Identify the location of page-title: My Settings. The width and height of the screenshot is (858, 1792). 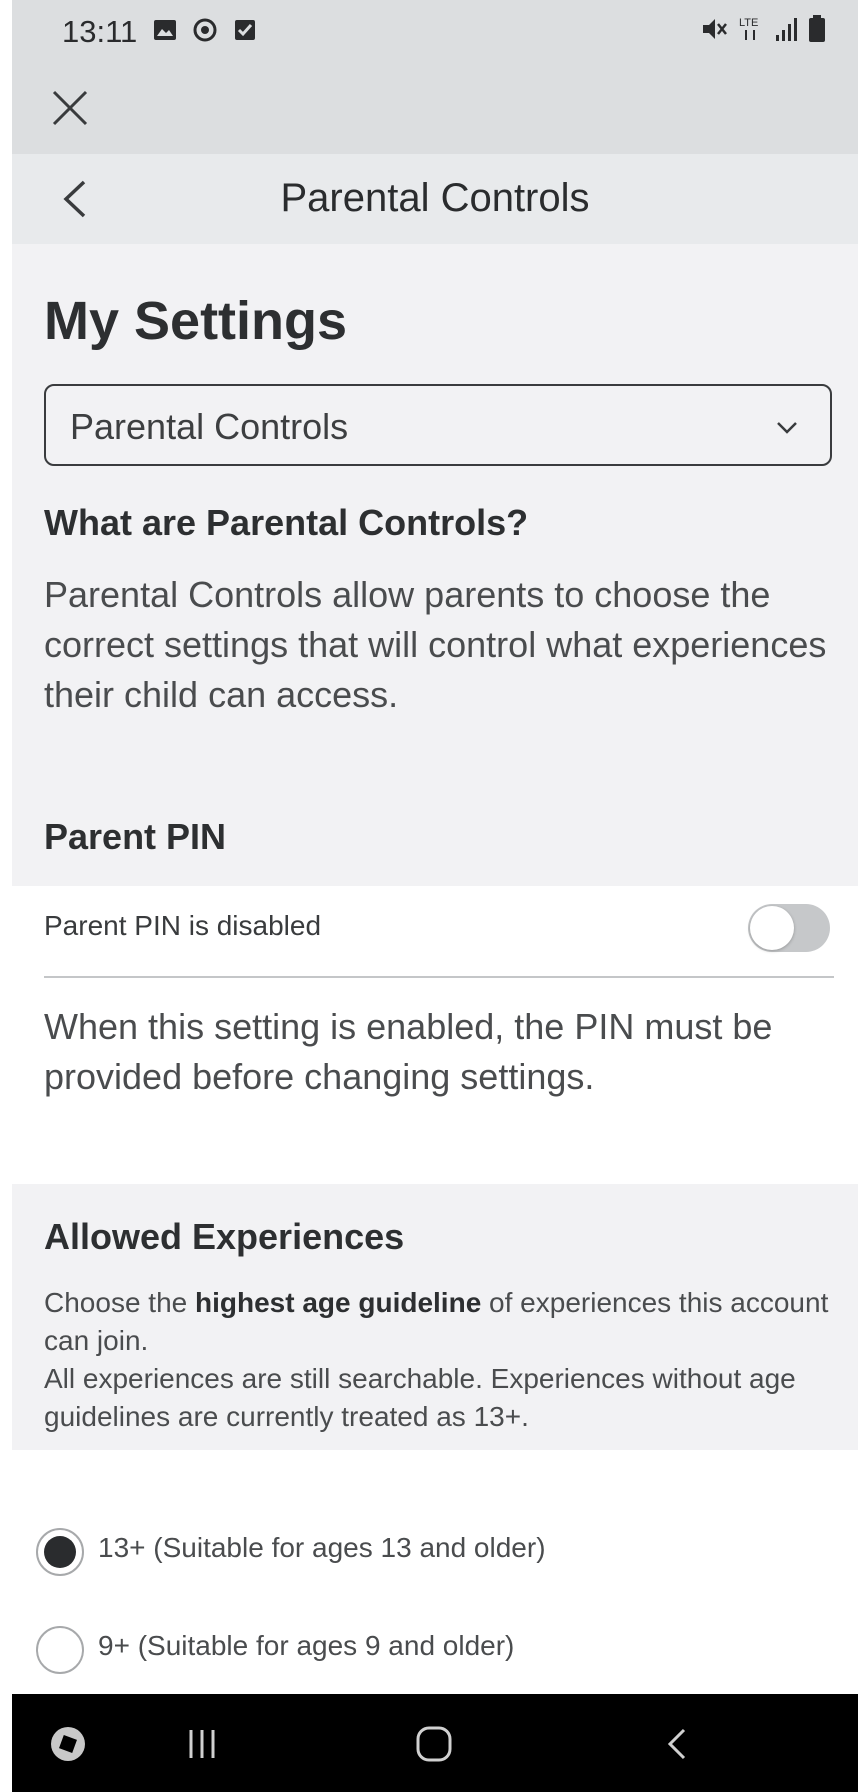
(196, 321).